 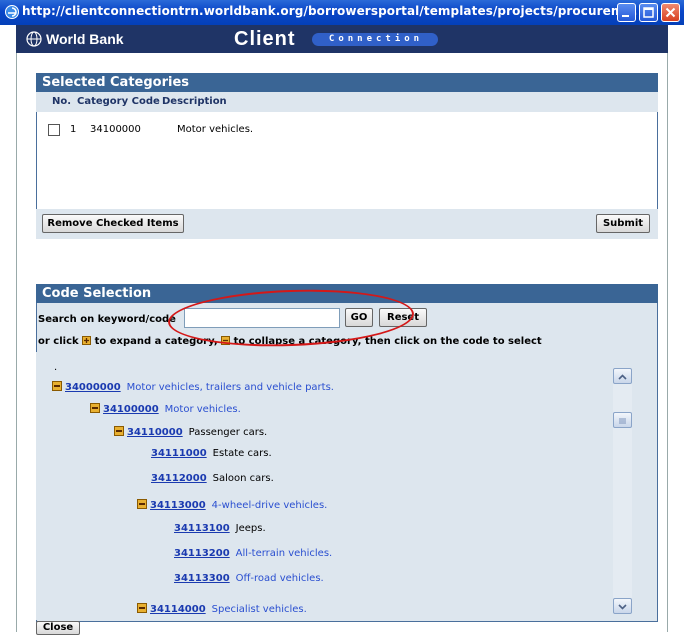 What do you see at coordinates (85, 39) in the screenshot?
I see `org-name: World Bank` at bounding box center [85, 39].